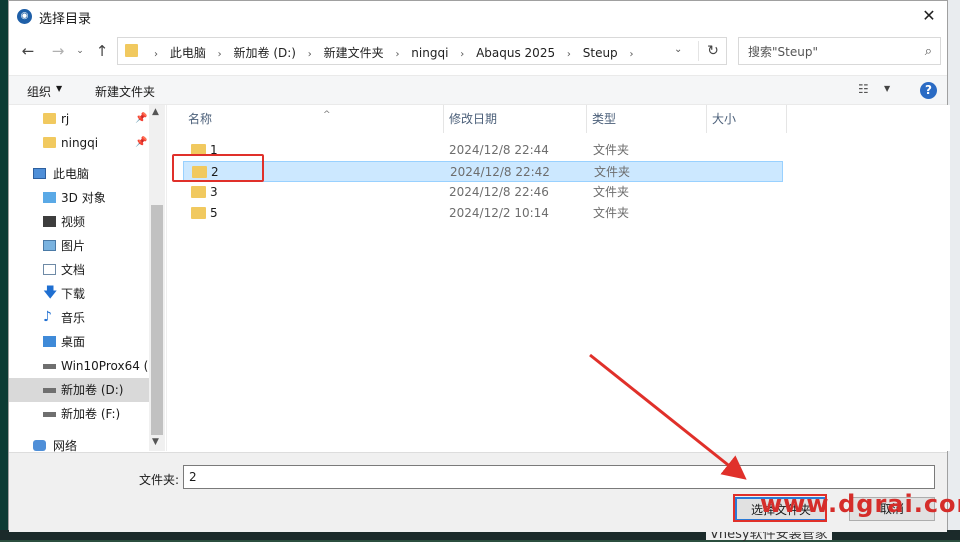  I want to click on sidebar-item-3d-objects: 3D 对象, so click(79, 198).